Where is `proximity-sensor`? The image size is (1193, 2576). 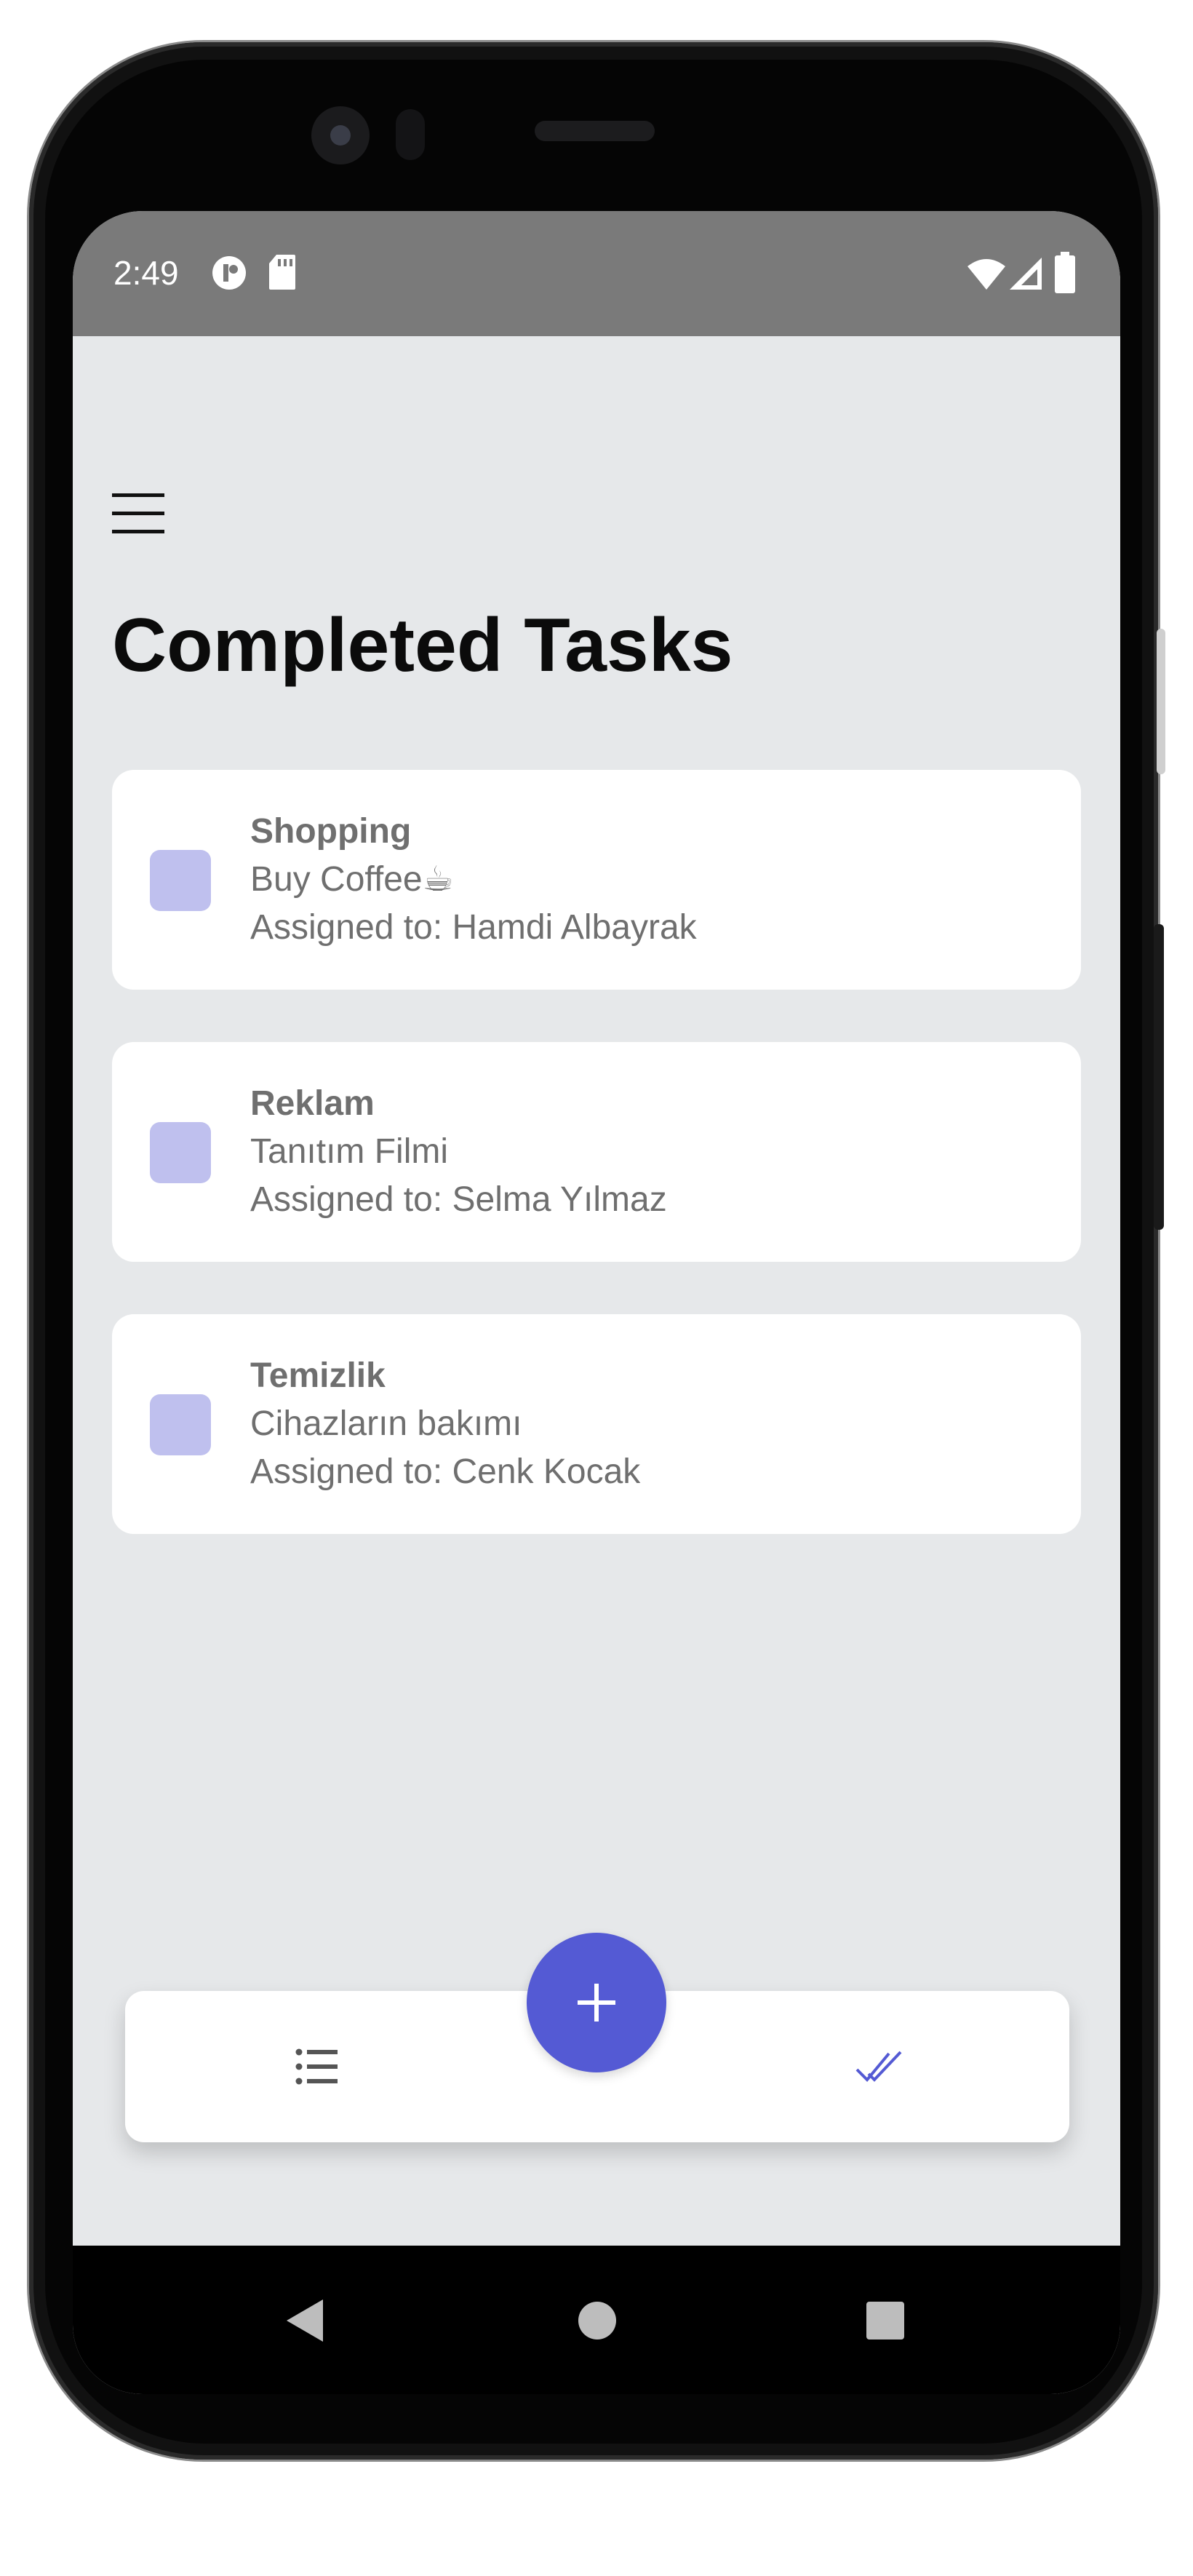 proximity-sensor is located at coordinates (410, 134).